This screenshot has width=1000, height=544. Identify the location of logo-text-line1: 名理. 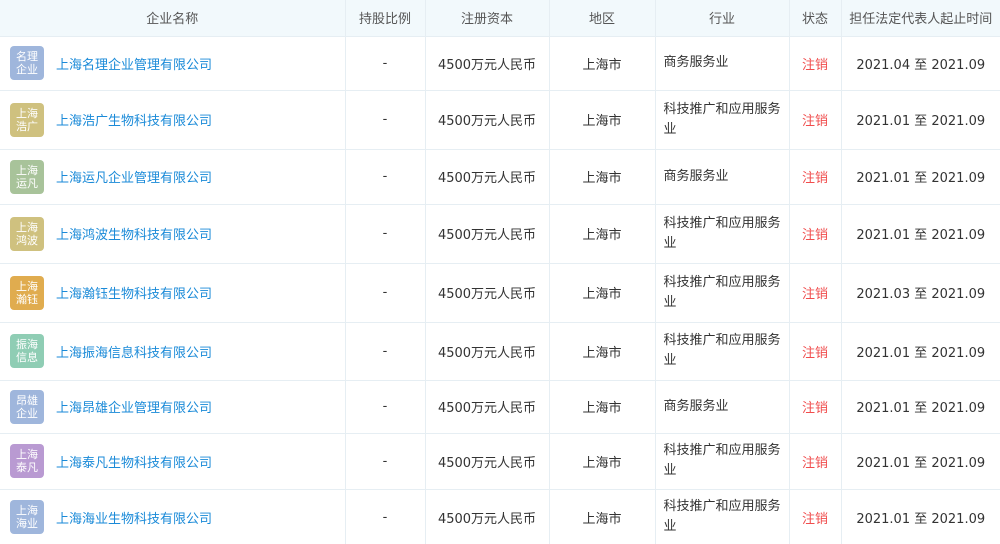
(27, 56).